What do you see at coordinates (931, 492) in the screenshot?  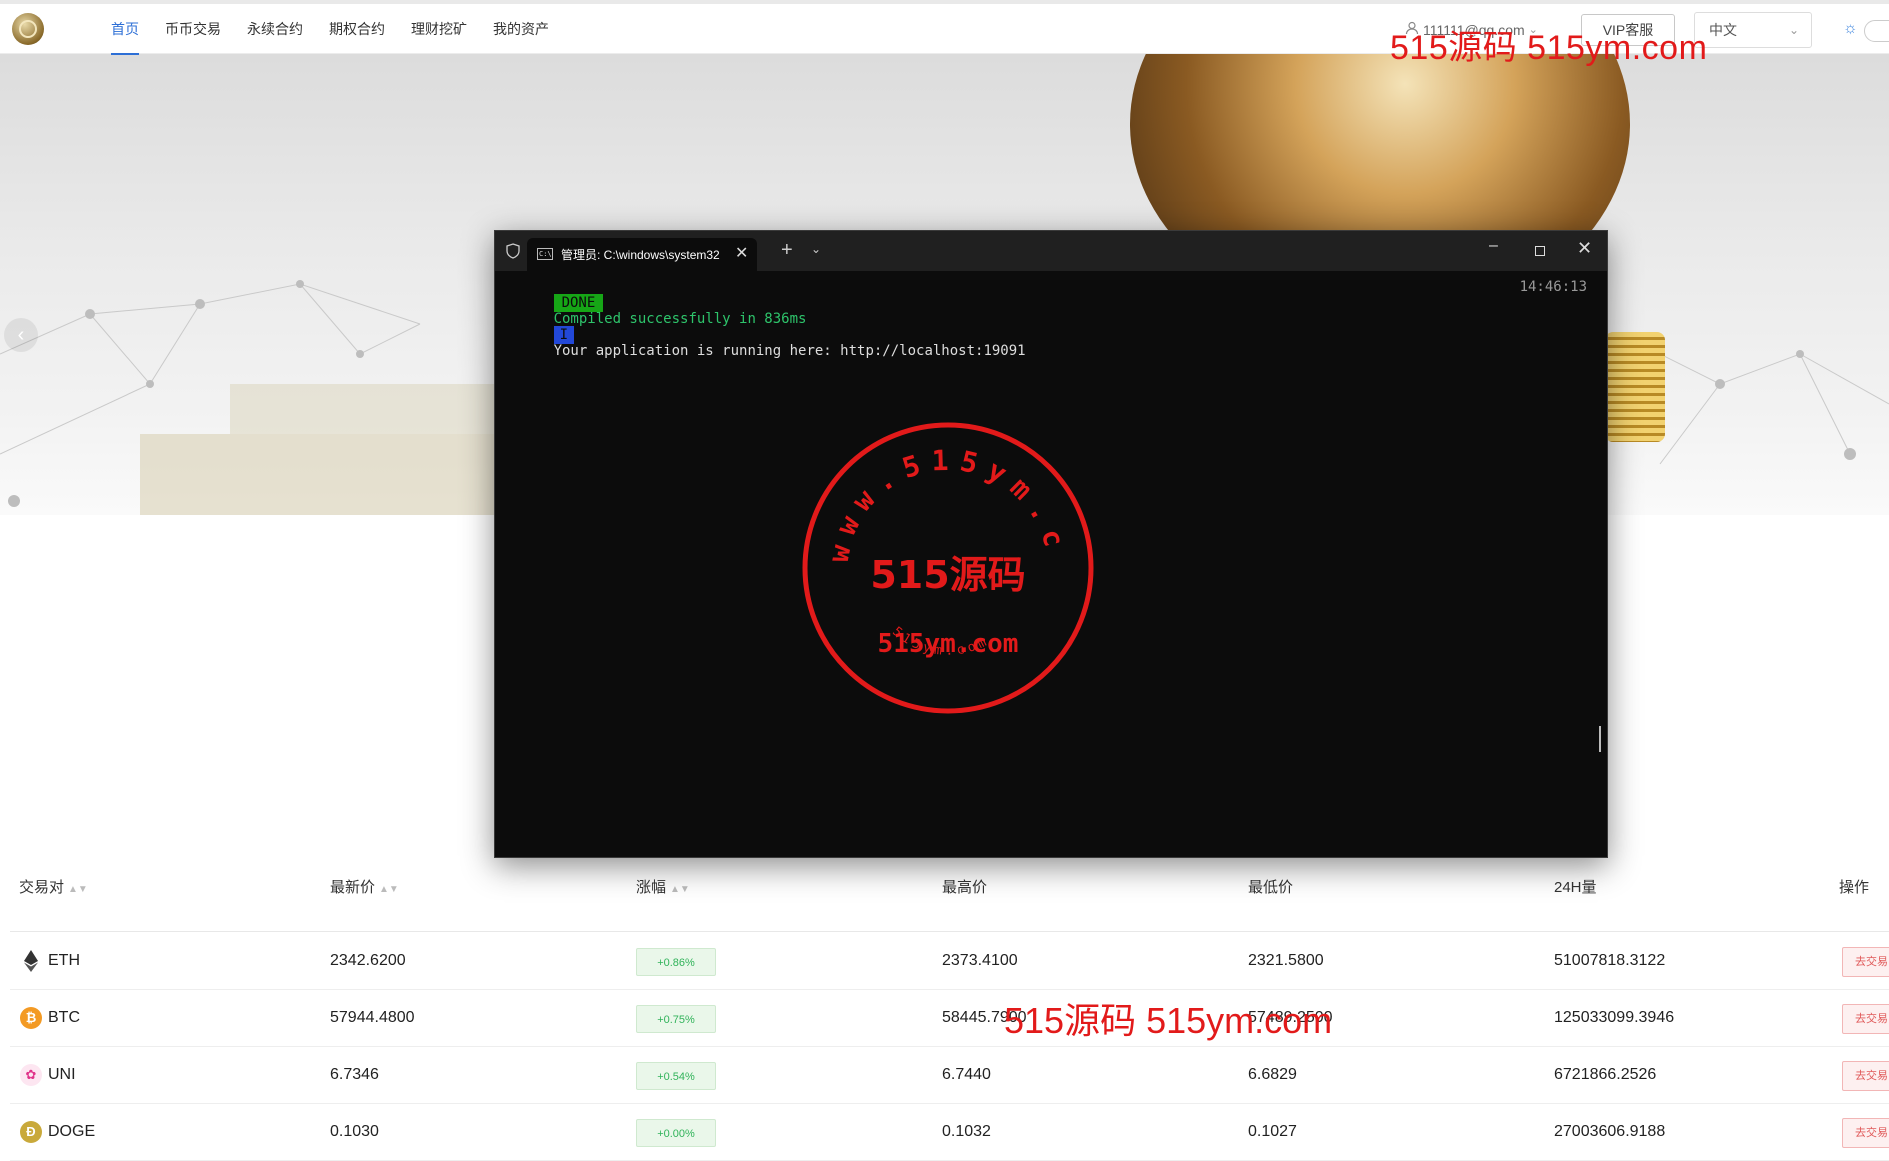 I see `seal-ring-text: www.515ym.com` at bounding box center [931, 492].